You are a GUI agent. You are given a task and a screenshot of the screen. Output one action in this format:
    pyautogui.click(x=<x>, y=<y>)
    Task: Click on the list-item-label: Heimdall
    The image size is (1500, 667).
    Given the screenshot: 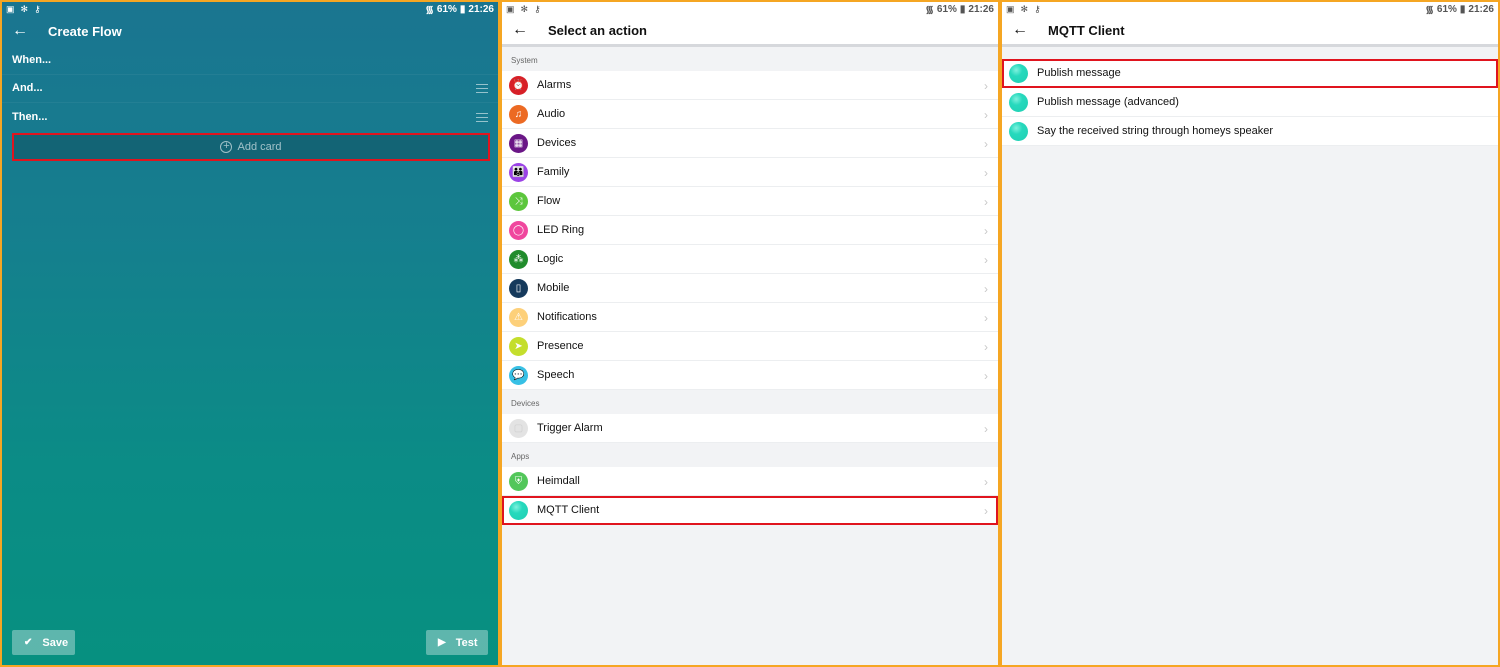 What is the action you would take?
    pyautogui.click(x=558, y=481)
    